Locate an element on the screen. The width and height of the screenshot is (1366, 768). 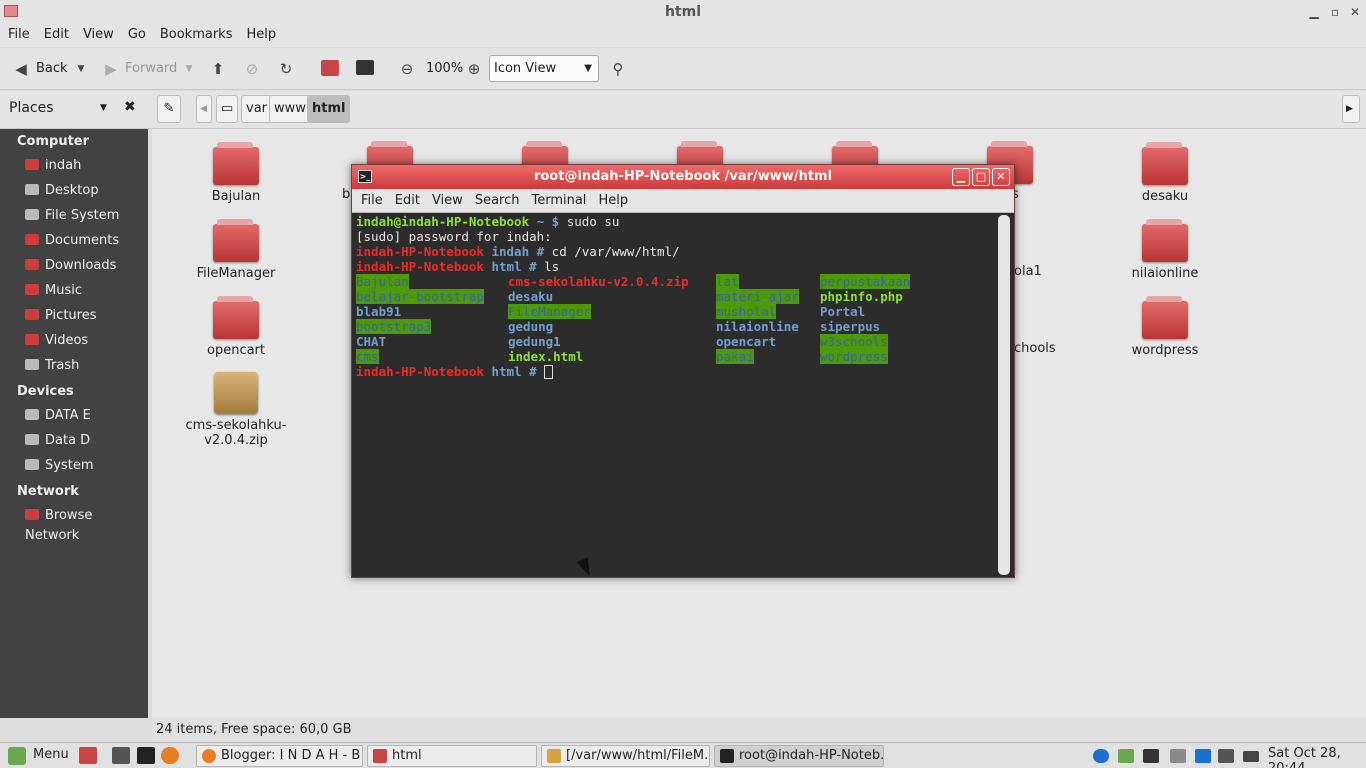
crumb-right-icon: ▶ is located at coordinates (1351, 109).